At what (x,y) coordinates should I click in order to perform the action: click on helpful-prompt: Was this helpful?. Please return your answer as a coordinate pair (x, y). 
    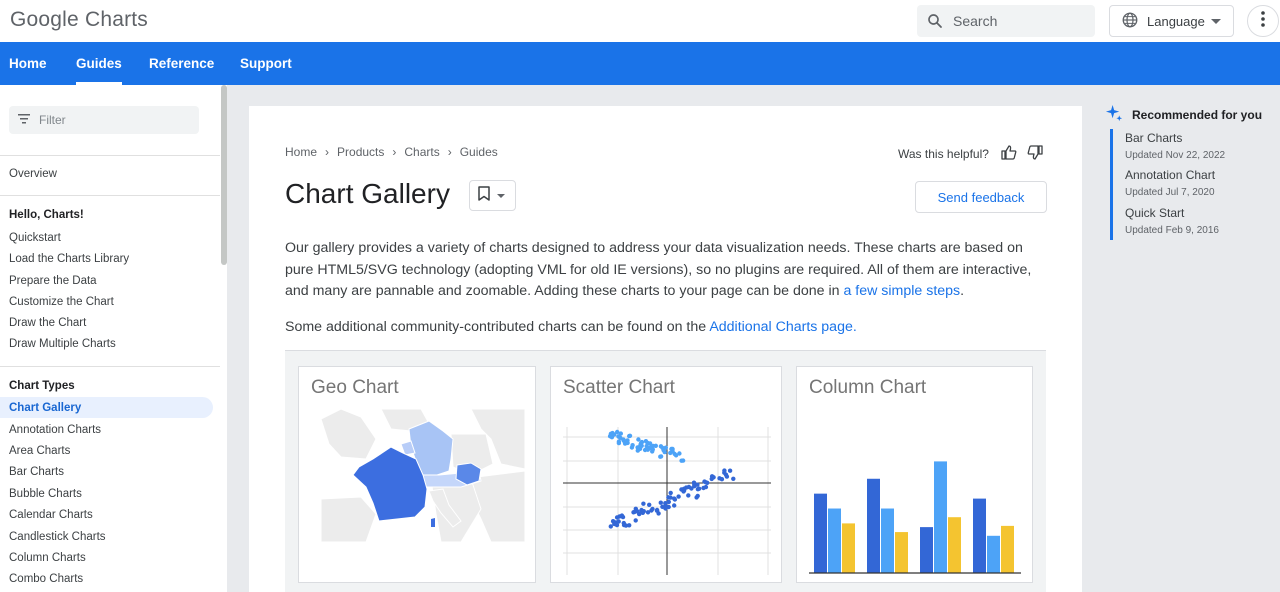
    Looking at the image, I should click on (970, 154).